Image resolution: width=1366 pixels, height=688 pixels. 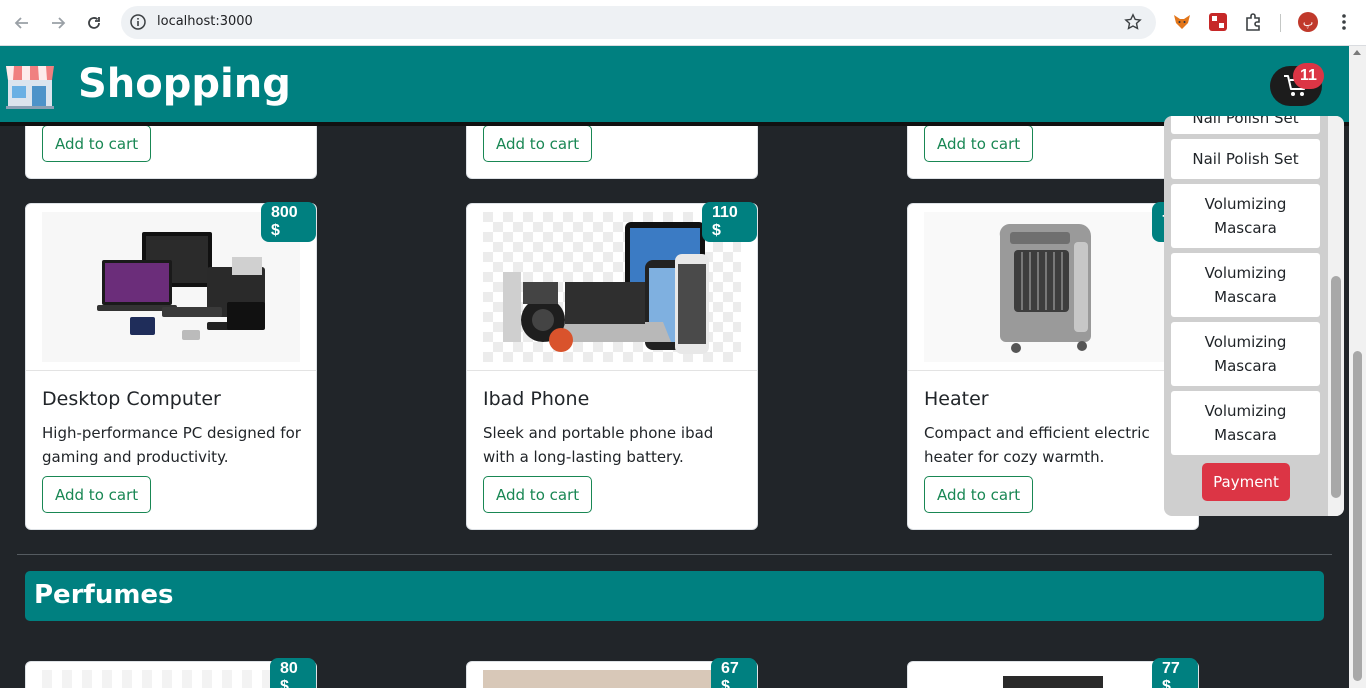 I want to click on category-heading: Perfumes, so click(x=674, y=596).